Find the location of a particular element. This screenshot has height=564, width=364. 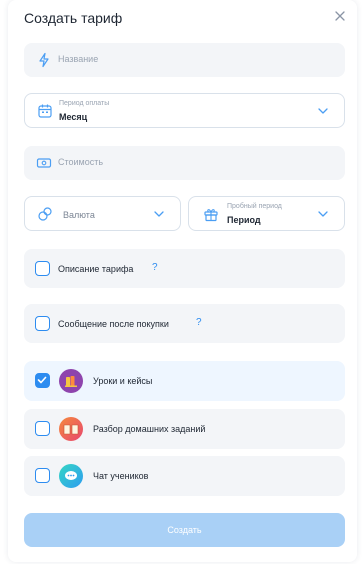

open-book-icon is located at coordinates (71, 429).